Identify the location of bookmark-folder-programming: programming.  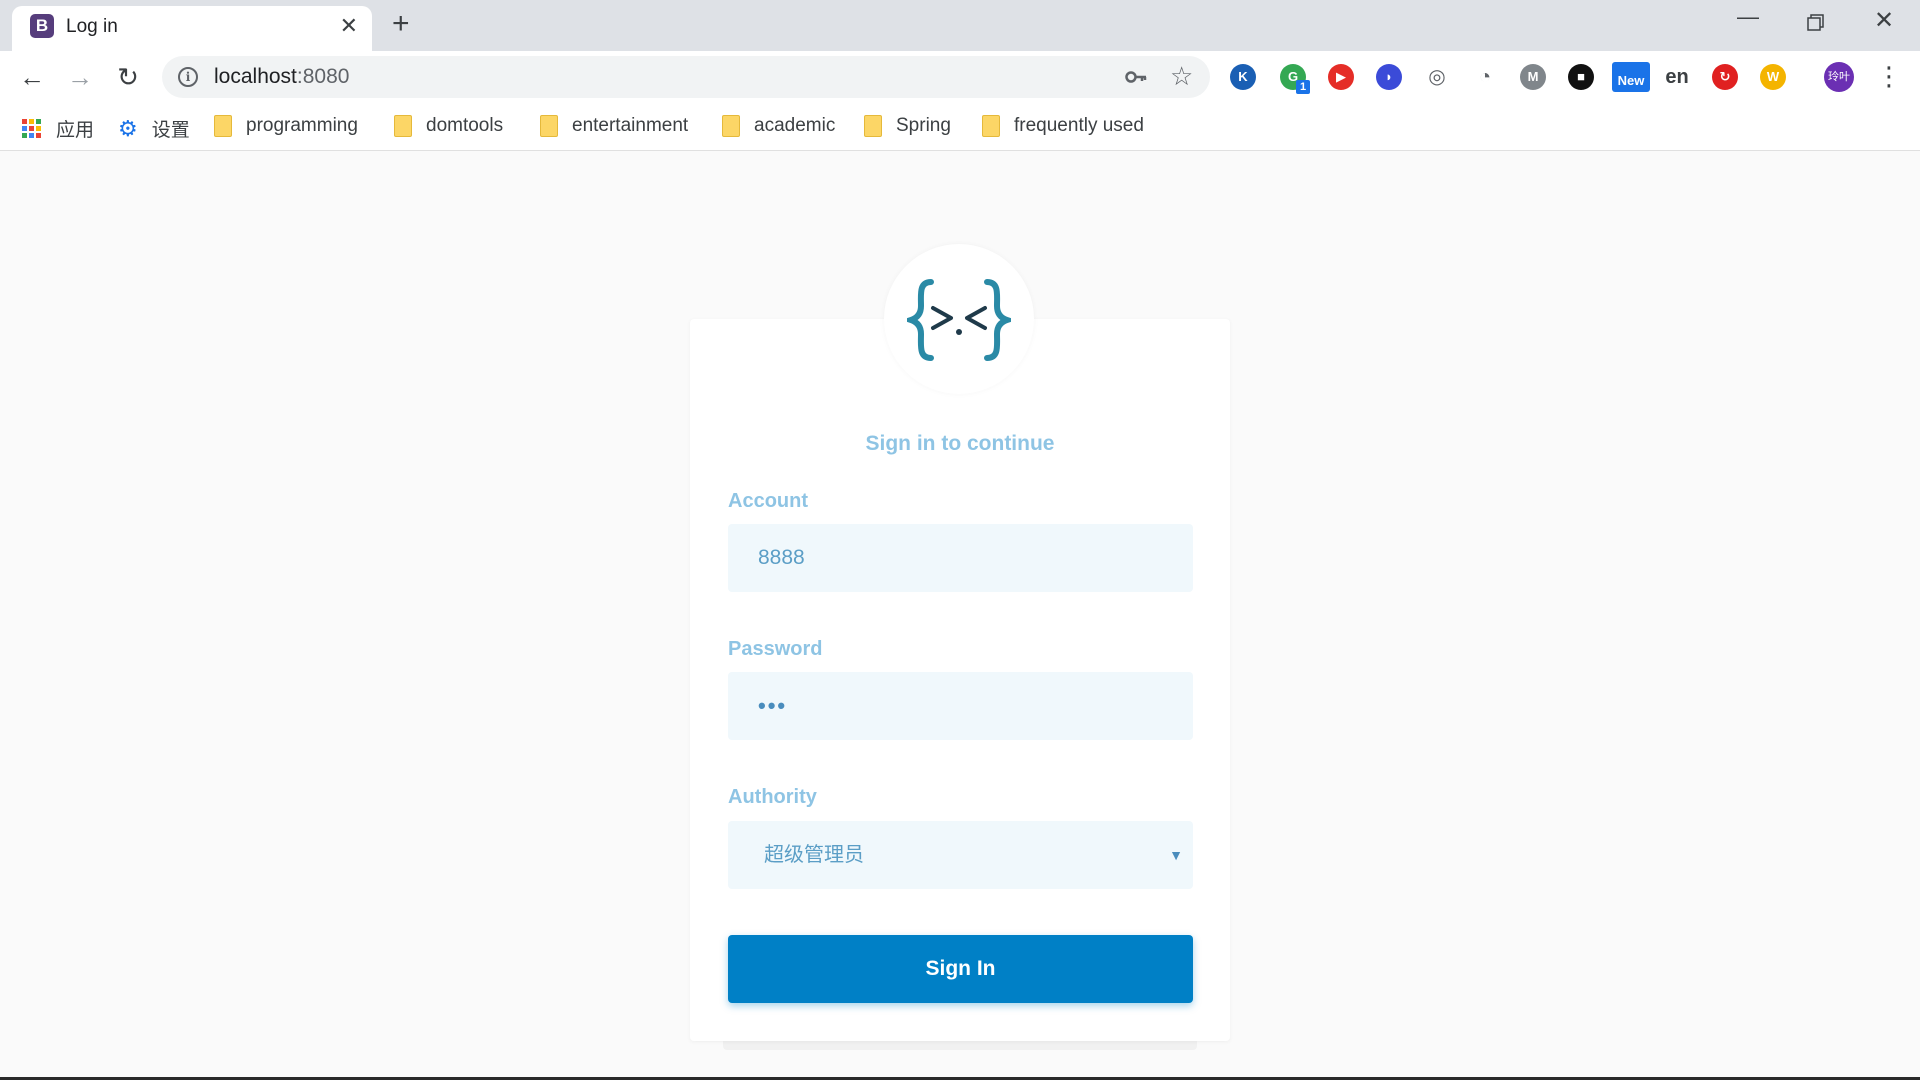
(286, 127).